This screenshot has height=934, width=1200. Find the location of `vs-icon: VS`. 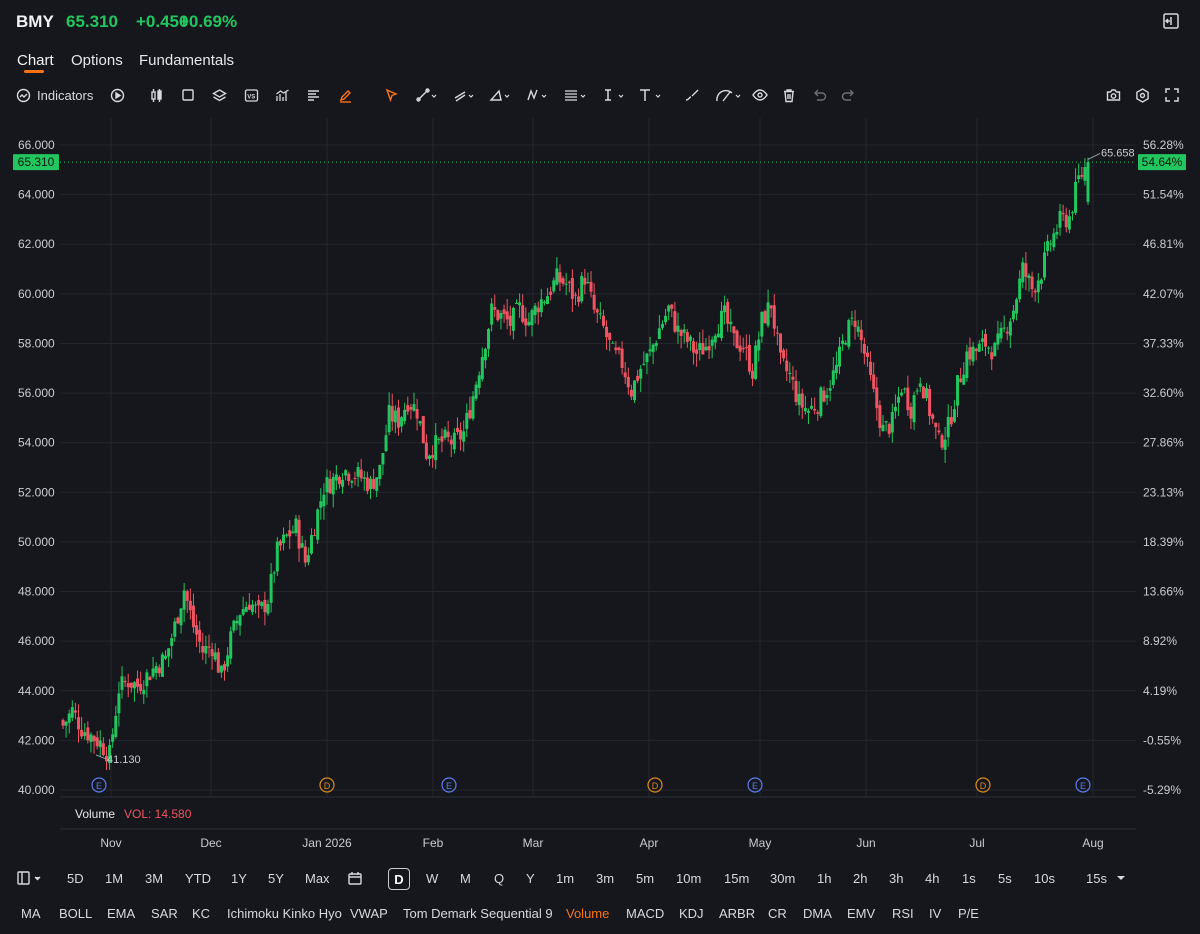

vs-icon: VS is located at coordinates (251, 95).